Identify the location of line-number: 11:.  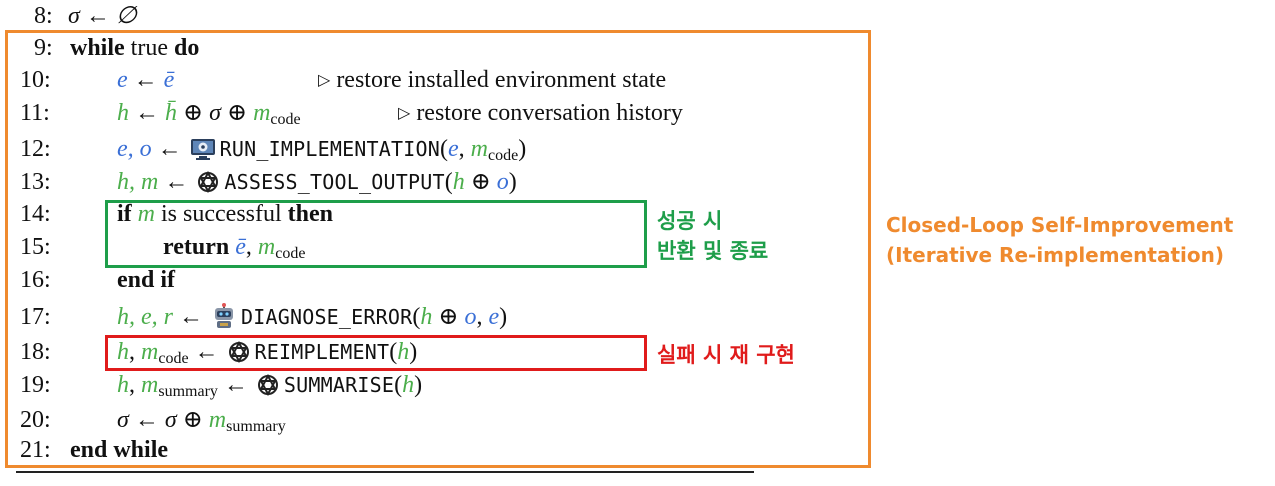
(35, 113).